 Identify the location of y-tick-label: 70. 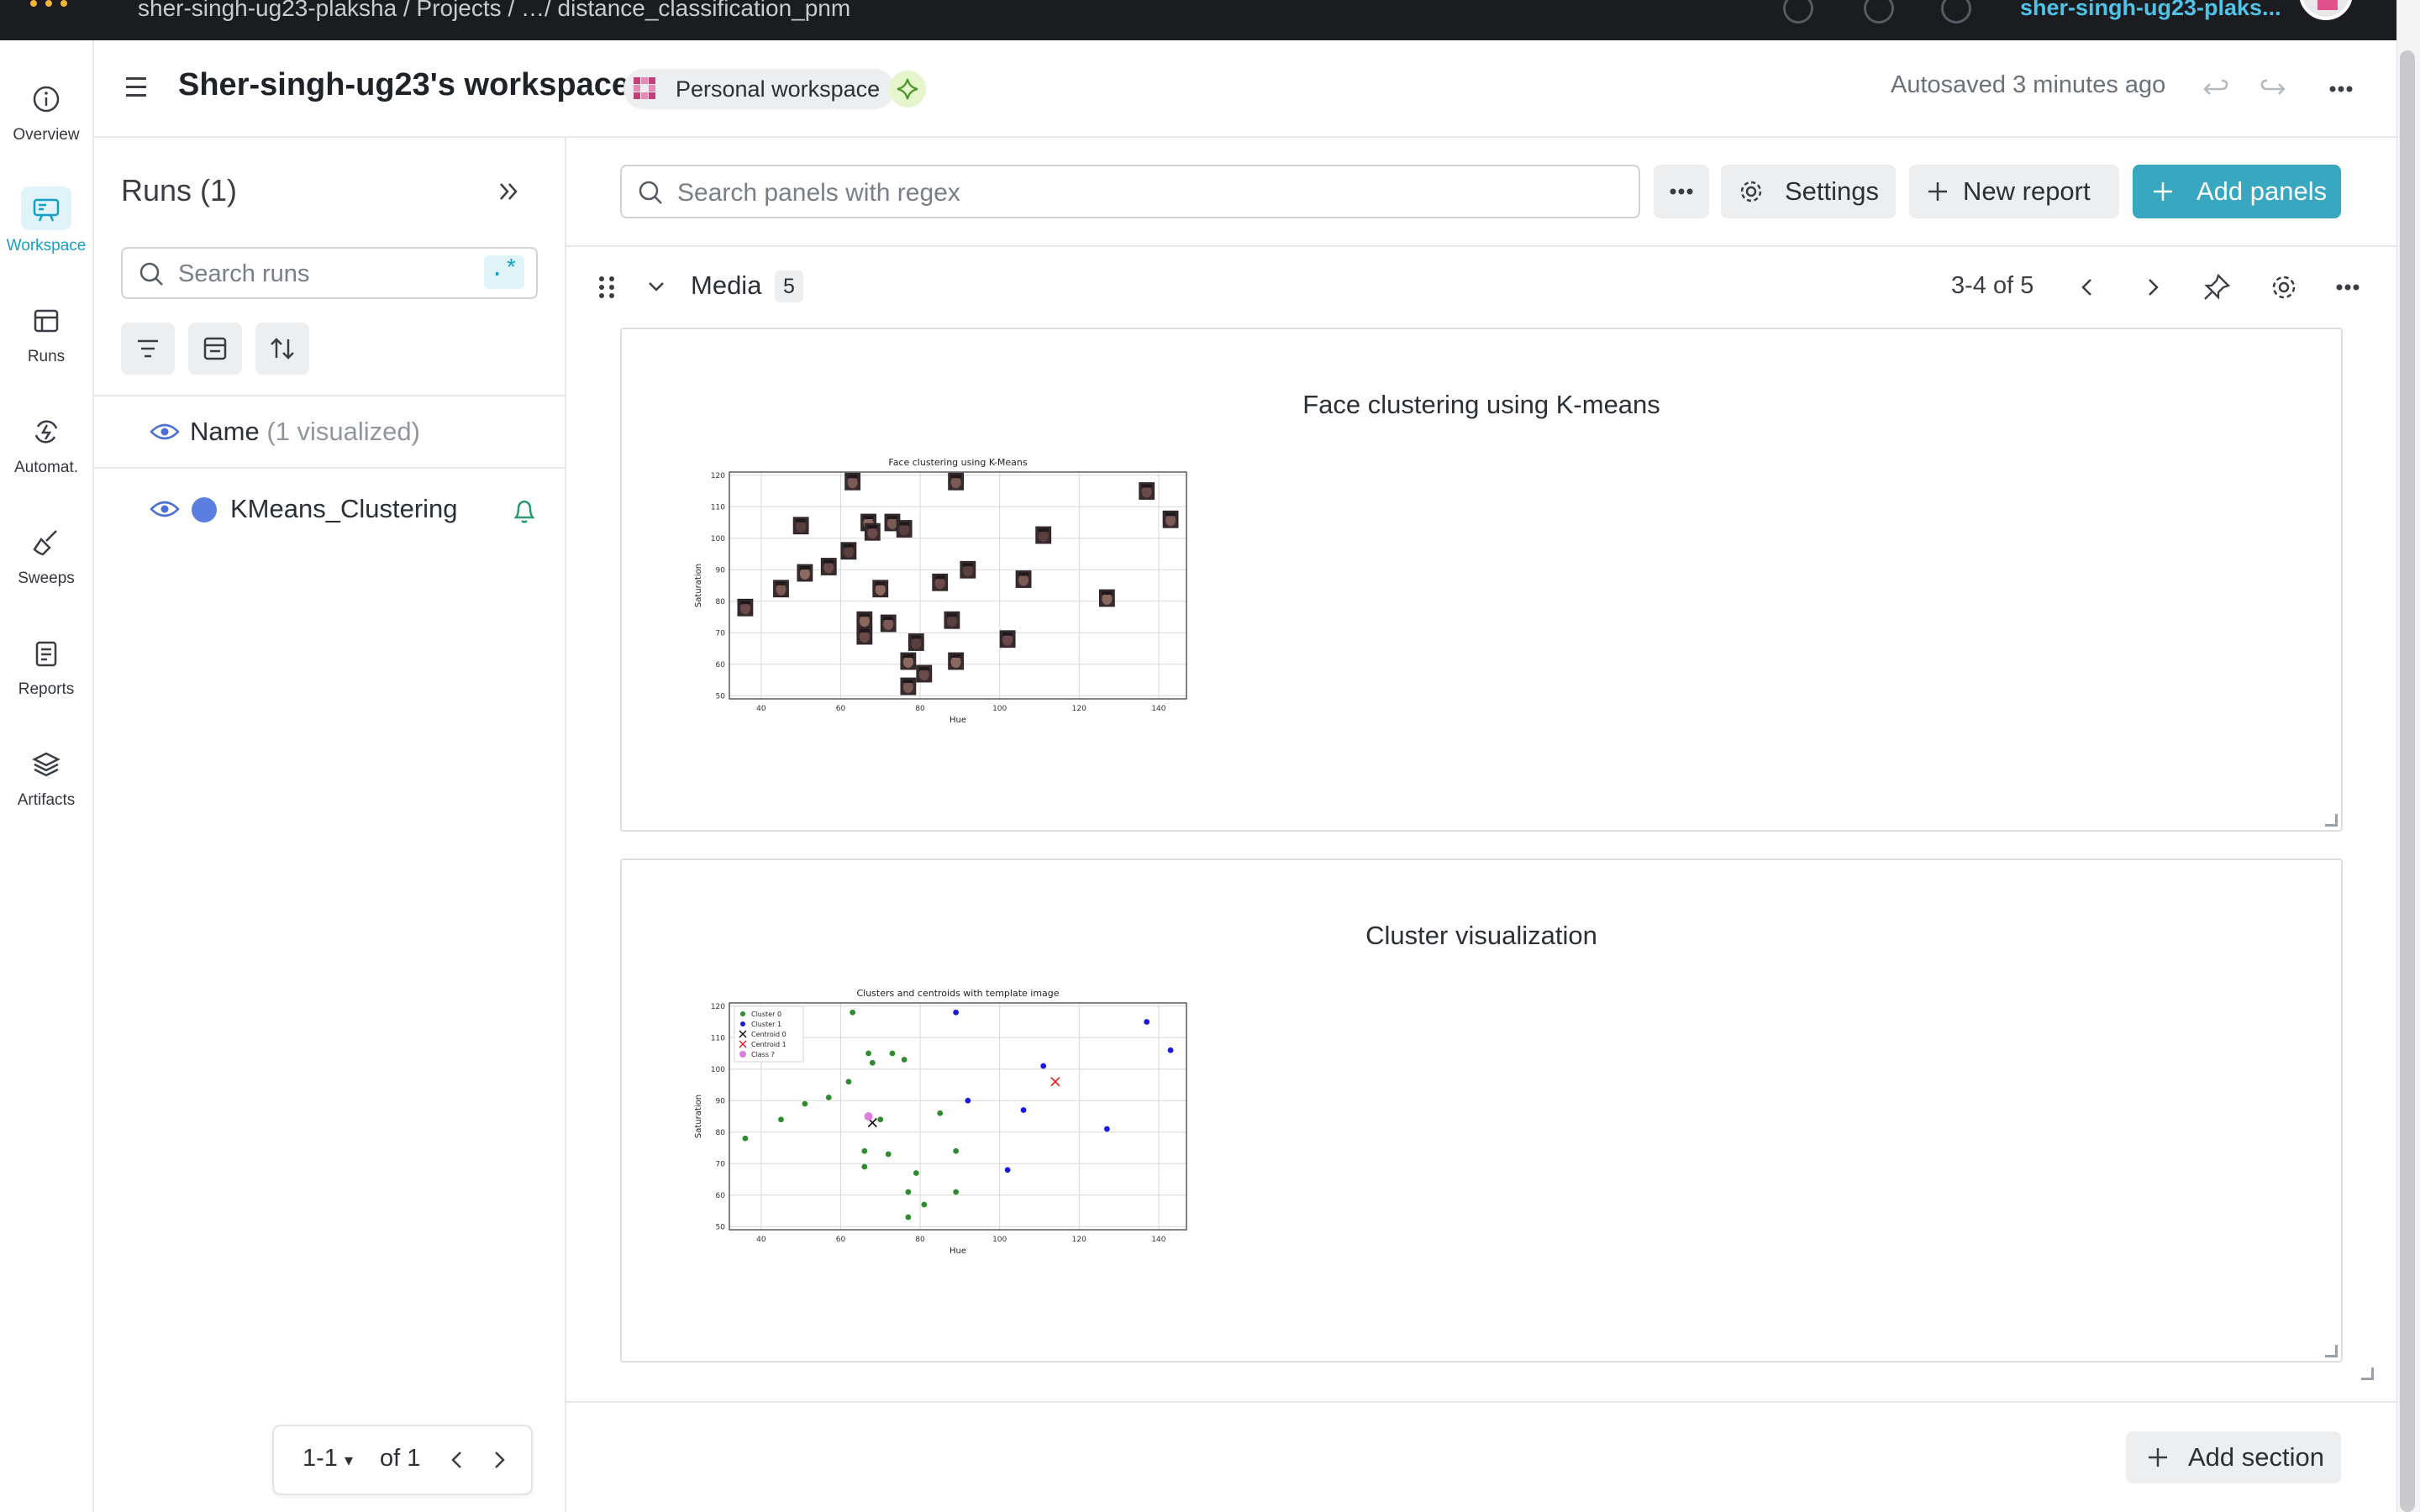
(721, 633).